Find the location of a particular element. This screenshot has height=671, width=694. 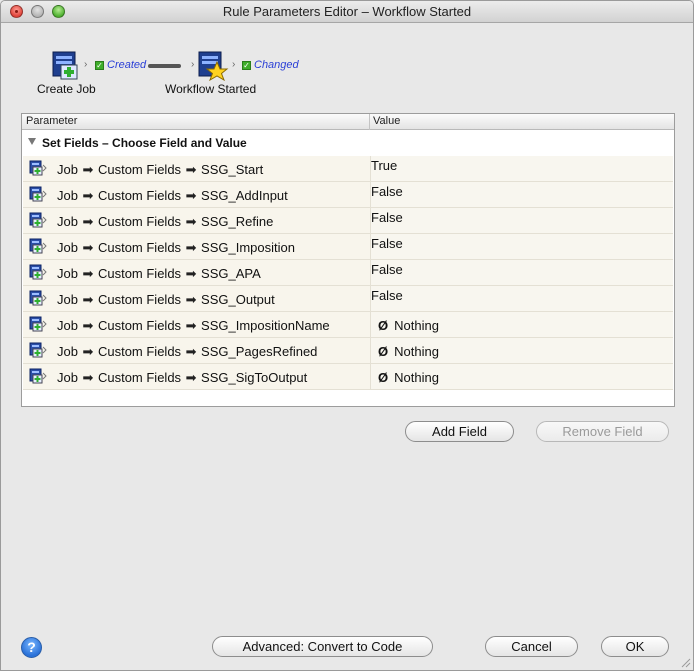

parameter-path: Job ➡ Custom Fields ➡ SSG_AddInput is located at coordinates (172, 196).